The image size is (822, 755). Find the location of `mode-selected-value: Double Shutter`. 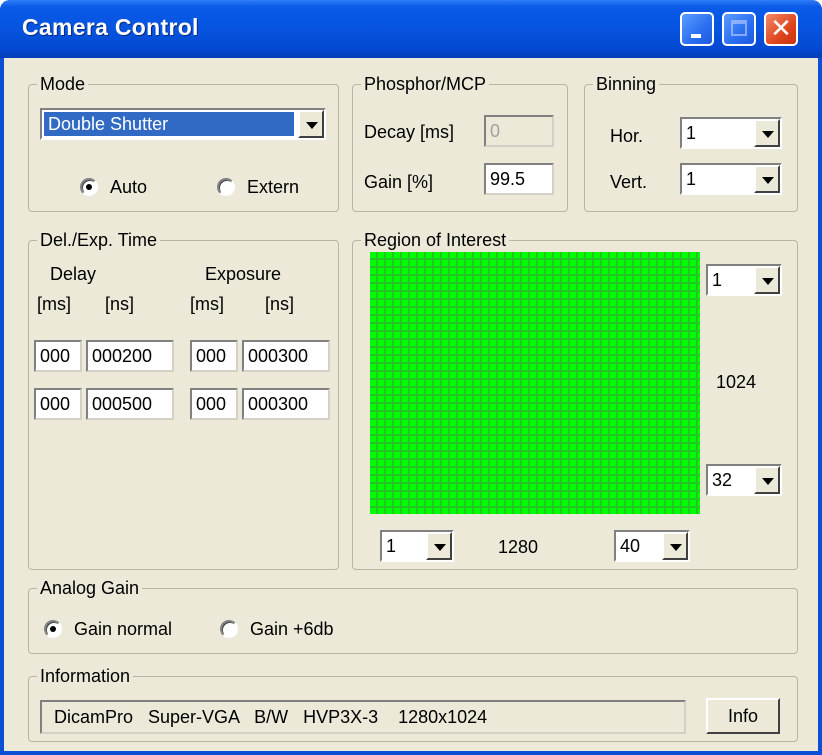

mode-selected-value: Double Shutter is located at coordinates (169, 124).